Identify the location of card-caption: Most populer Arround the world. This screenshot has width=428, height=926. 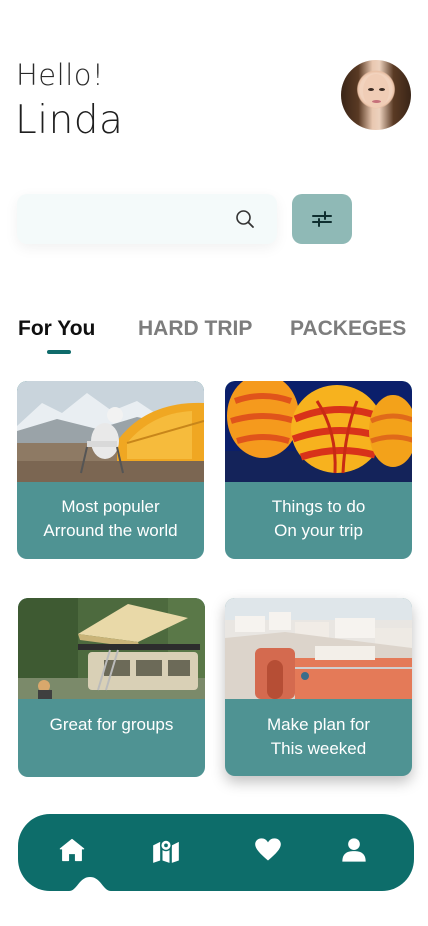
(110, 519).